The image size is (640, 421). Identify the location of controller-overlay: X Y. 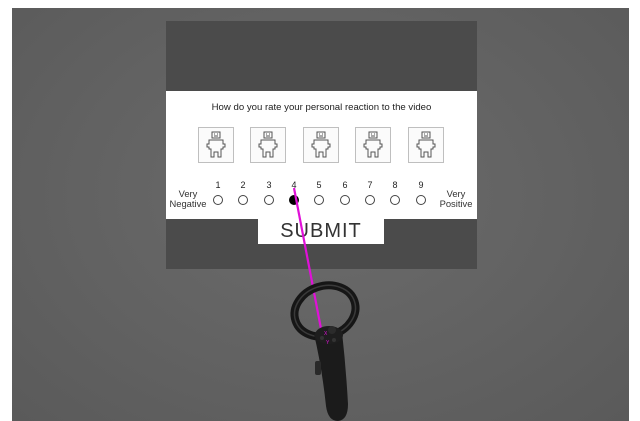
(325, 304).